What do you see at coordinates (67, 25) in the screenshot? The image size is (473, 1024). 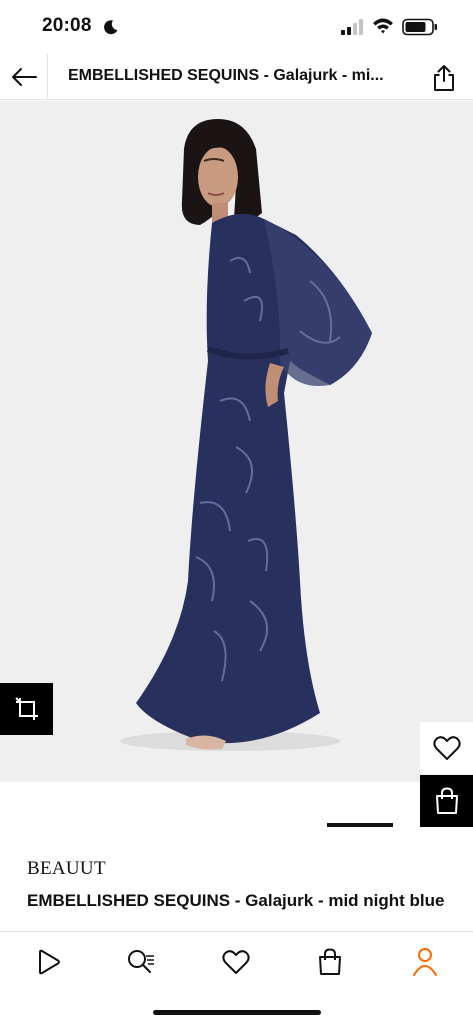 I see `status-time: 20:08` at bounding box center [67, 25].